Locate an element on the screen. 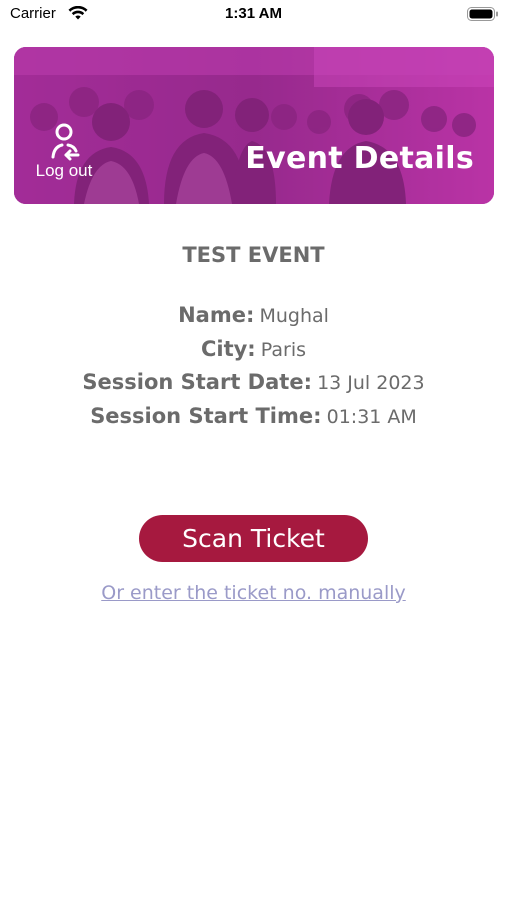  name-row: Name: Mughal is located at coordinates (253, 315).